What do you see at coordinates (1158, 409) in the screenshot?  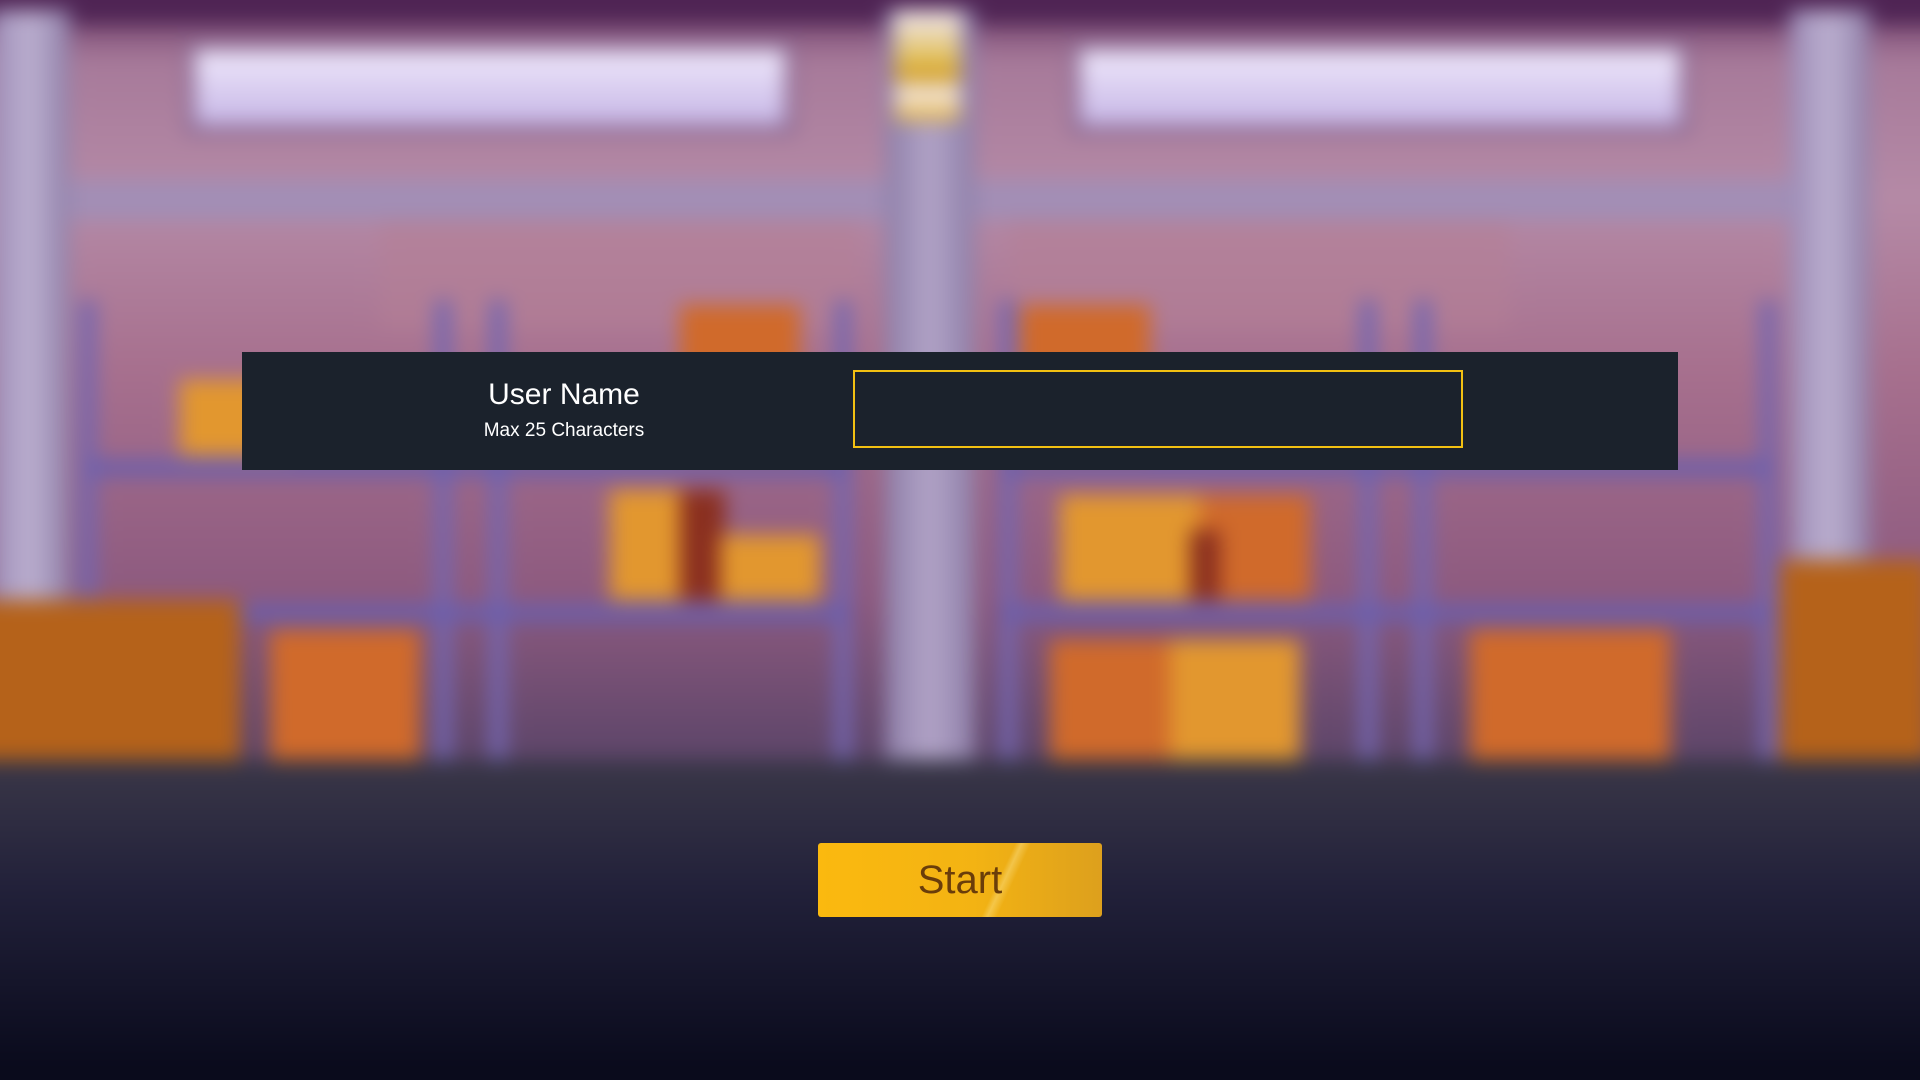 I see `username-input` at bounding box center [1158, 409].